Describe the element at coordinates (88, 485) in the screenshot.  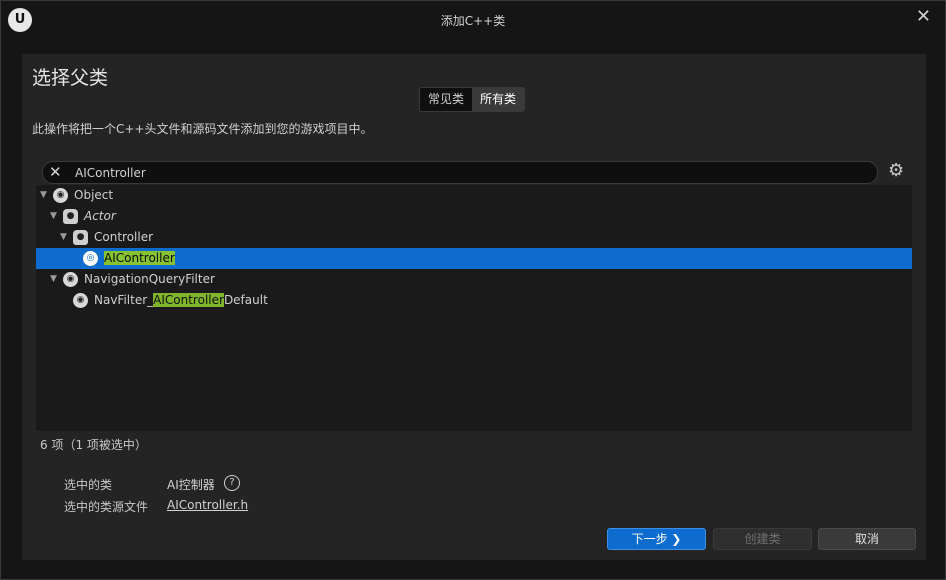
I see `selected-class-label: 选中的类` at that location.